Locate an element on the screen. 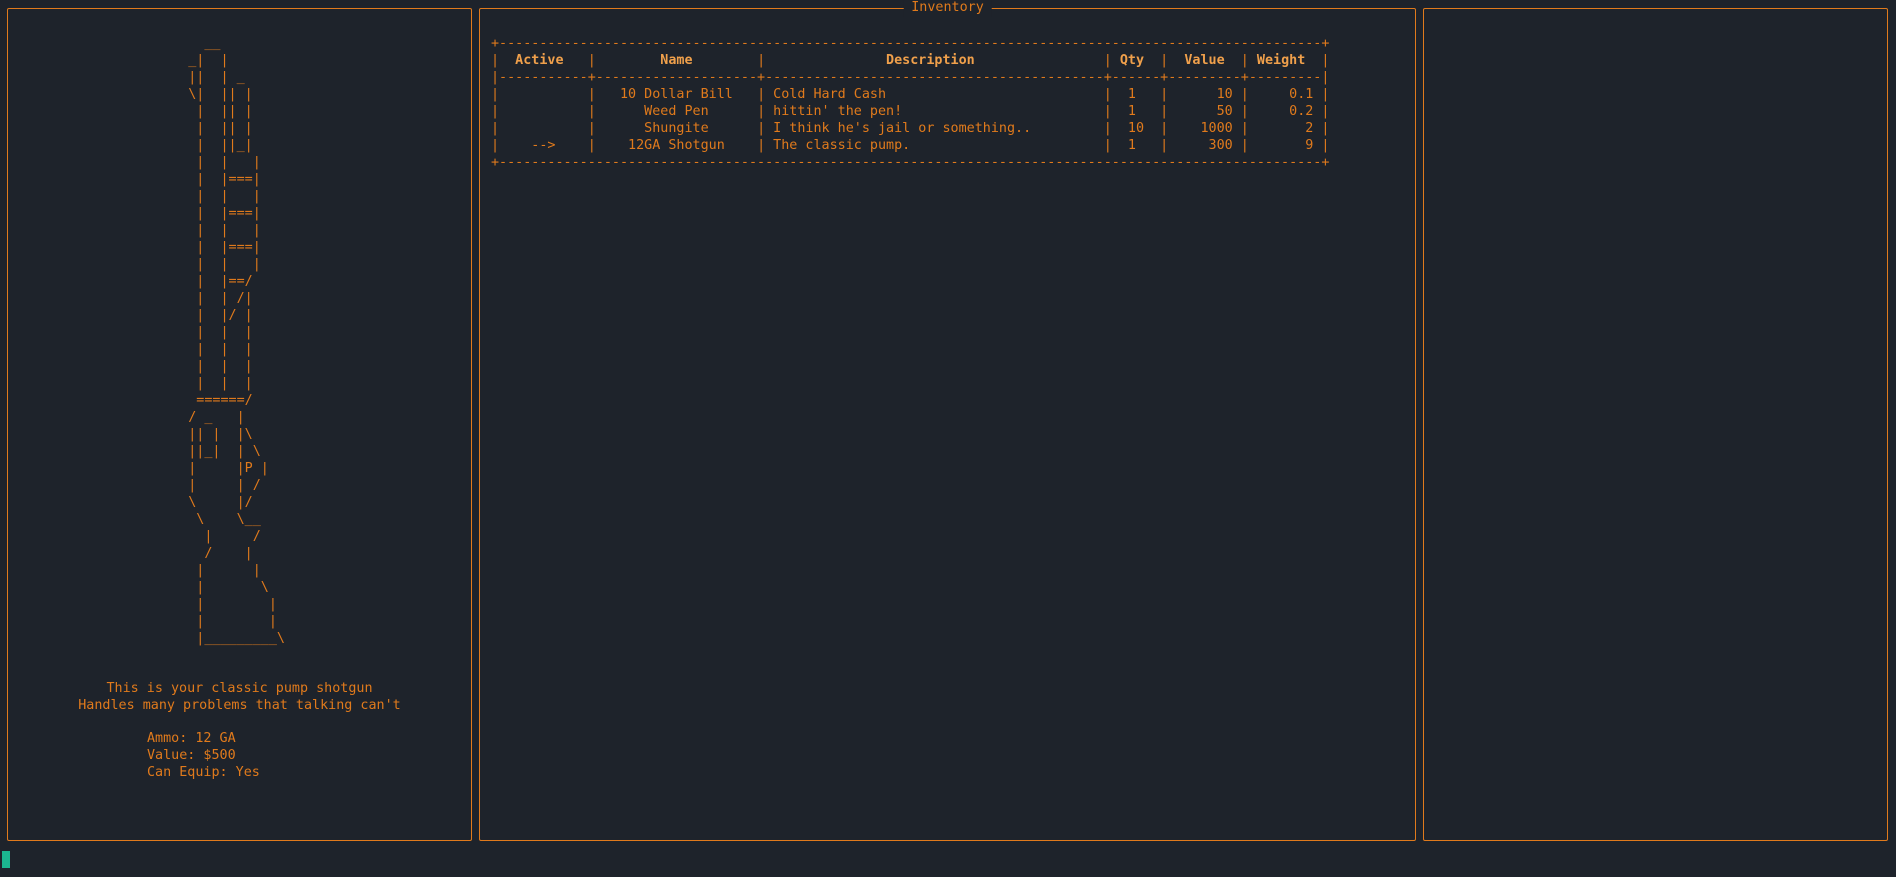 Image resolution: width=1896 pixels, height=877 pixels. cell-name: Shungite is located at coordinates (676, 128).